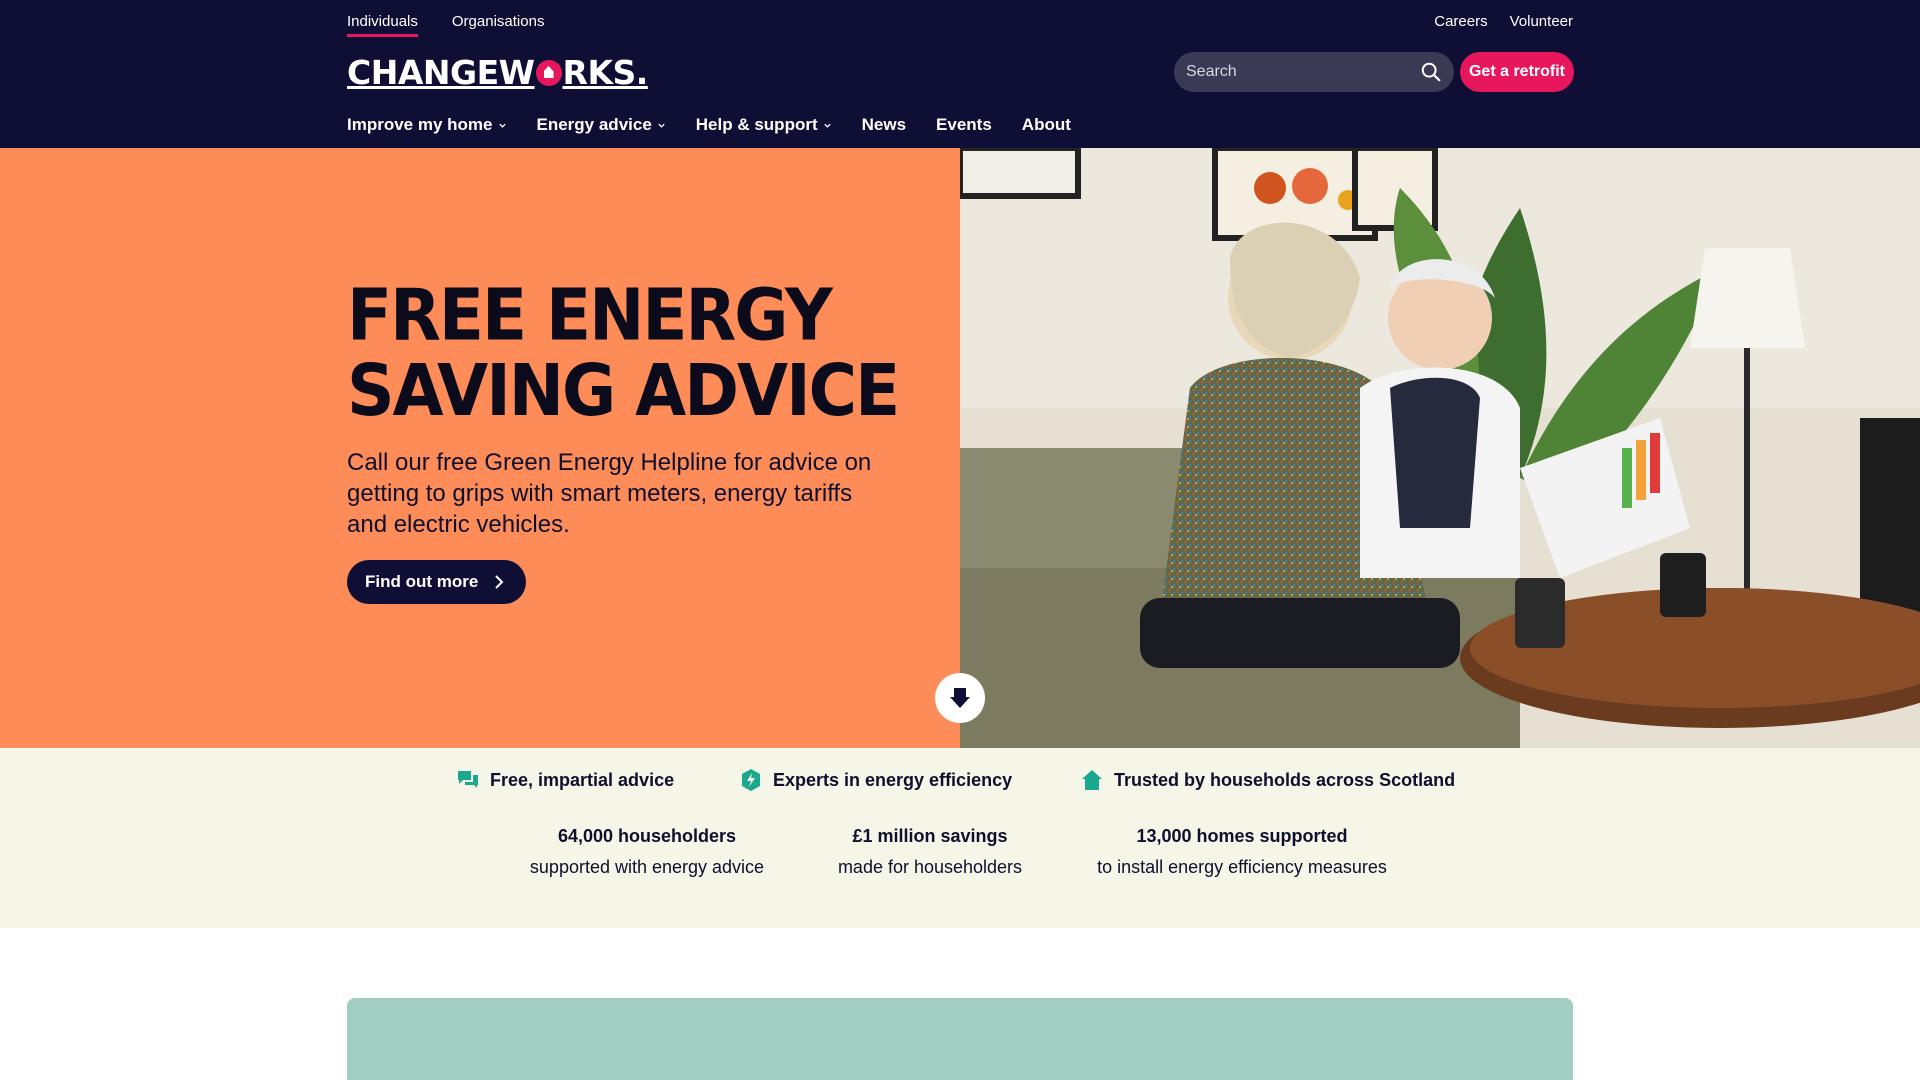  What do you see at coordinates (605, 72) in the screenshot?
I see `logo-text-right: RKS.` at bounding box center [605, 72].